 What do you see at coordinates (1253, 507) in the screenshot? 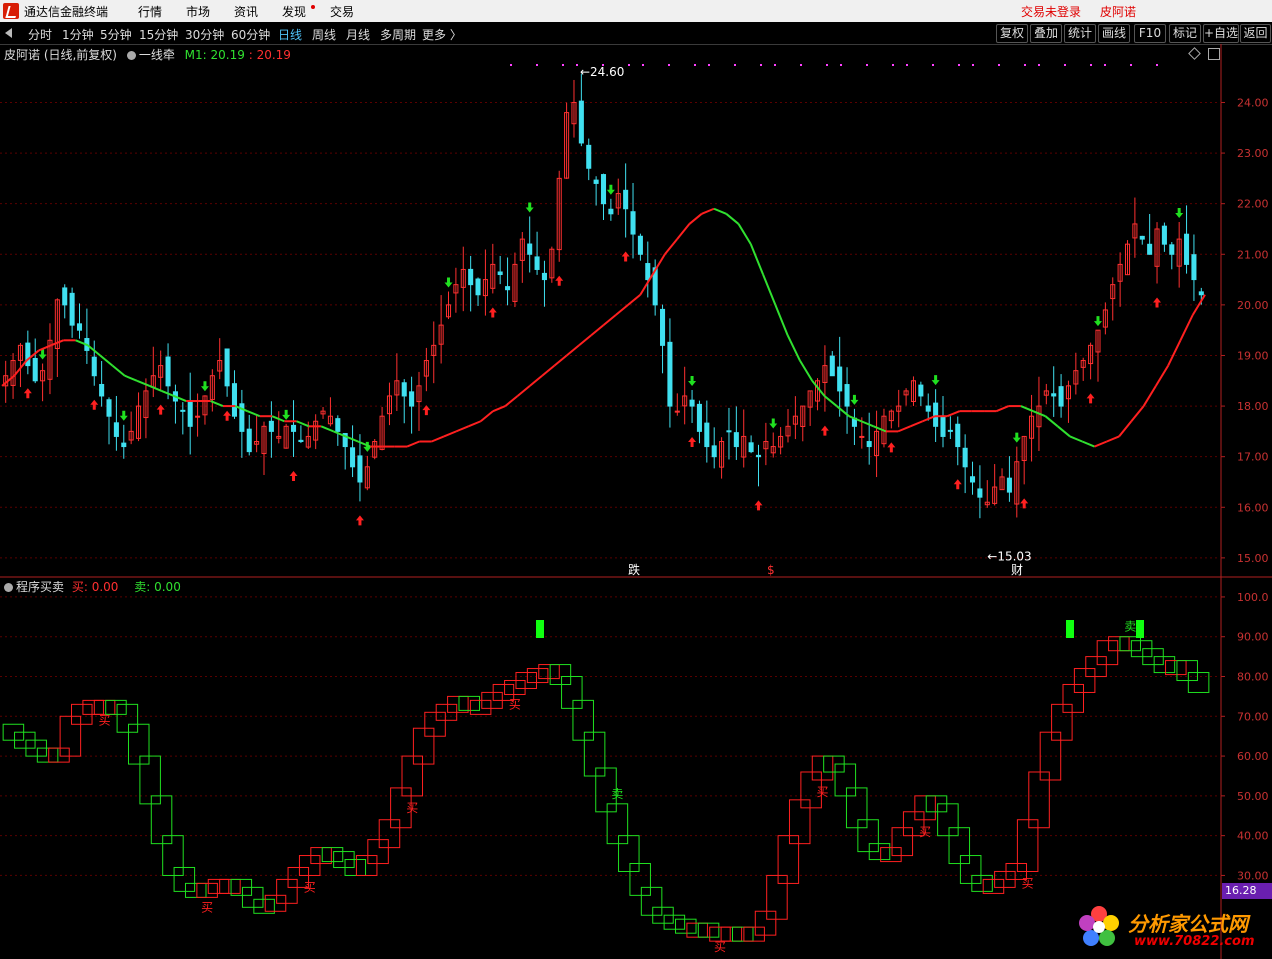
I see `main-y-tick: 16.00` at bounding box center [1253, 507].